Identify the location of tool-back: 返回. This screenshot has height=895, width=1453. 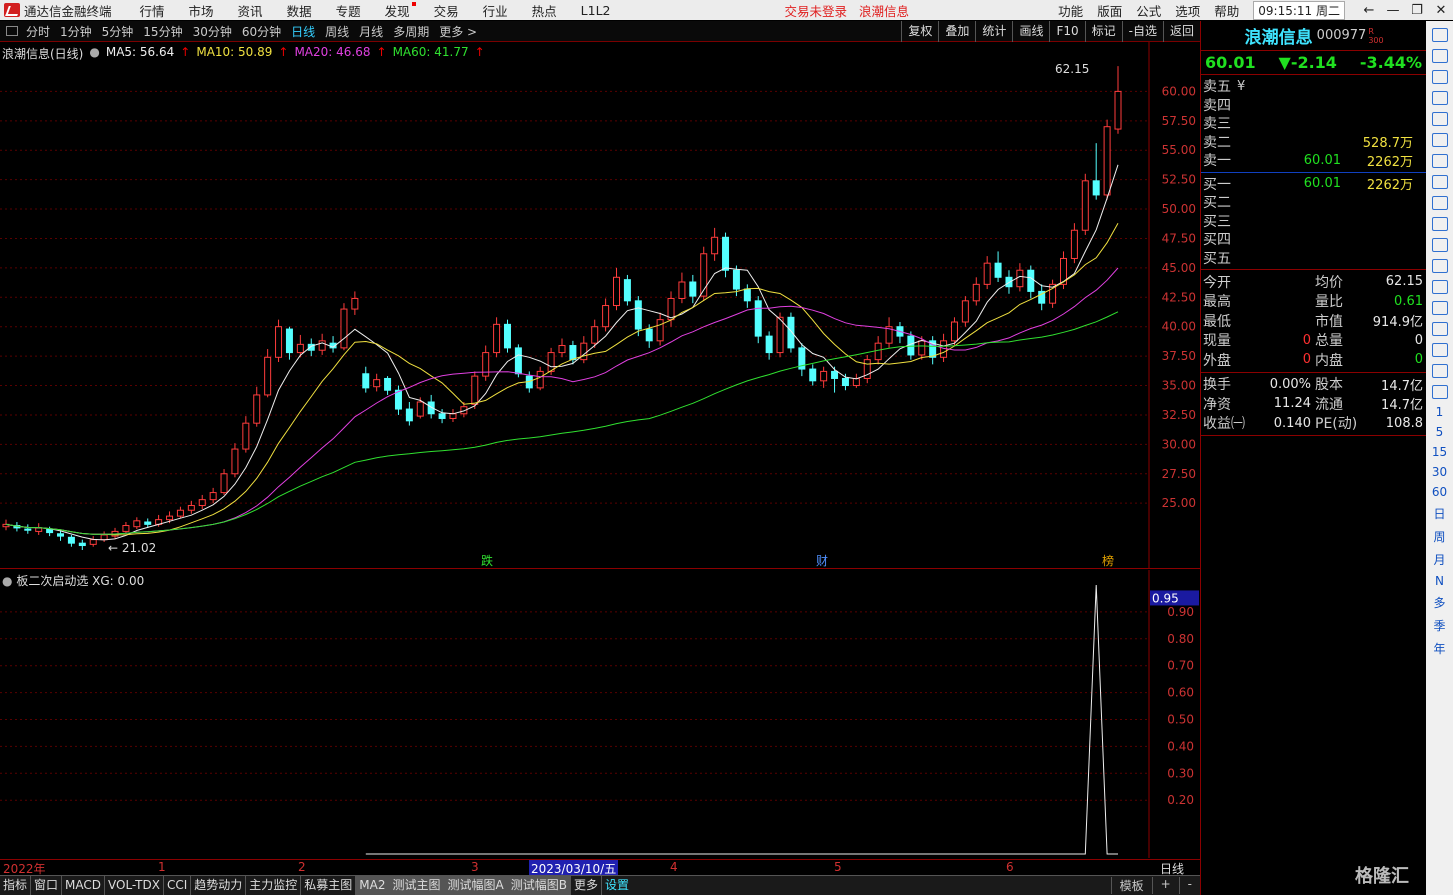
(1181, 31).